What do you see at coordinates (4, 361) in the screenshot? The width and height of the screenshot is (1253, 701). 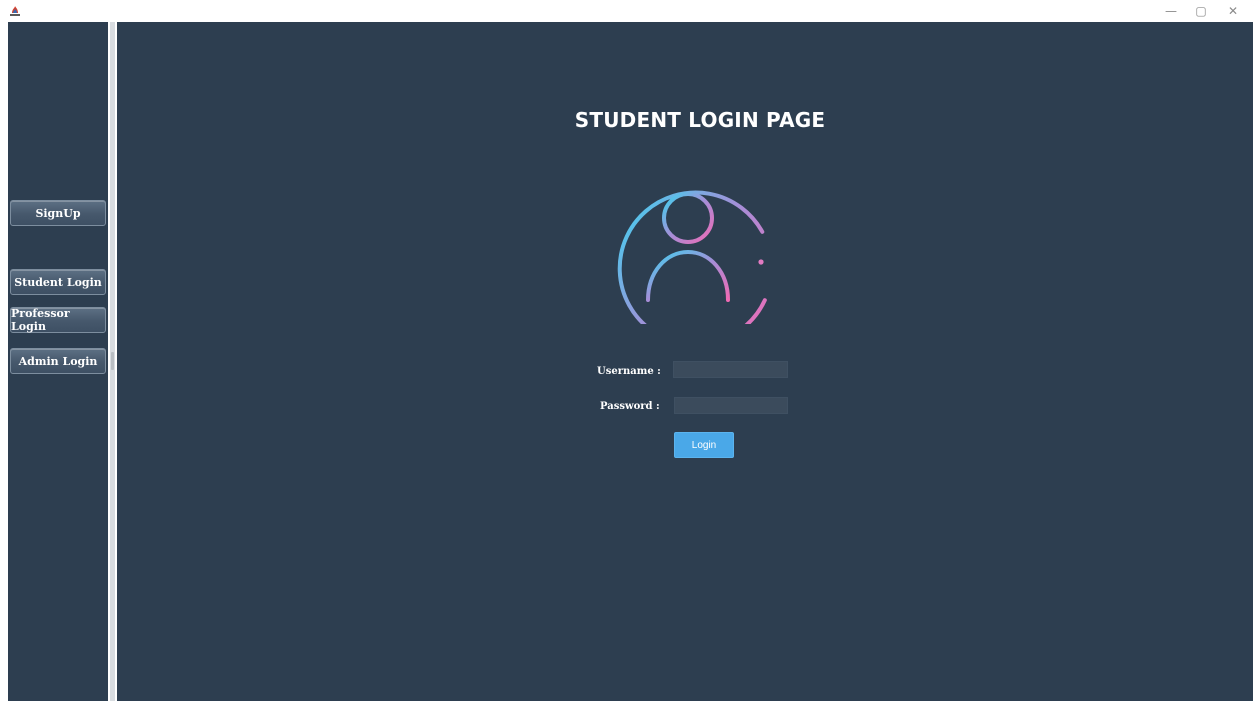 I see `window-left-border` at bounding box center [4, 361].